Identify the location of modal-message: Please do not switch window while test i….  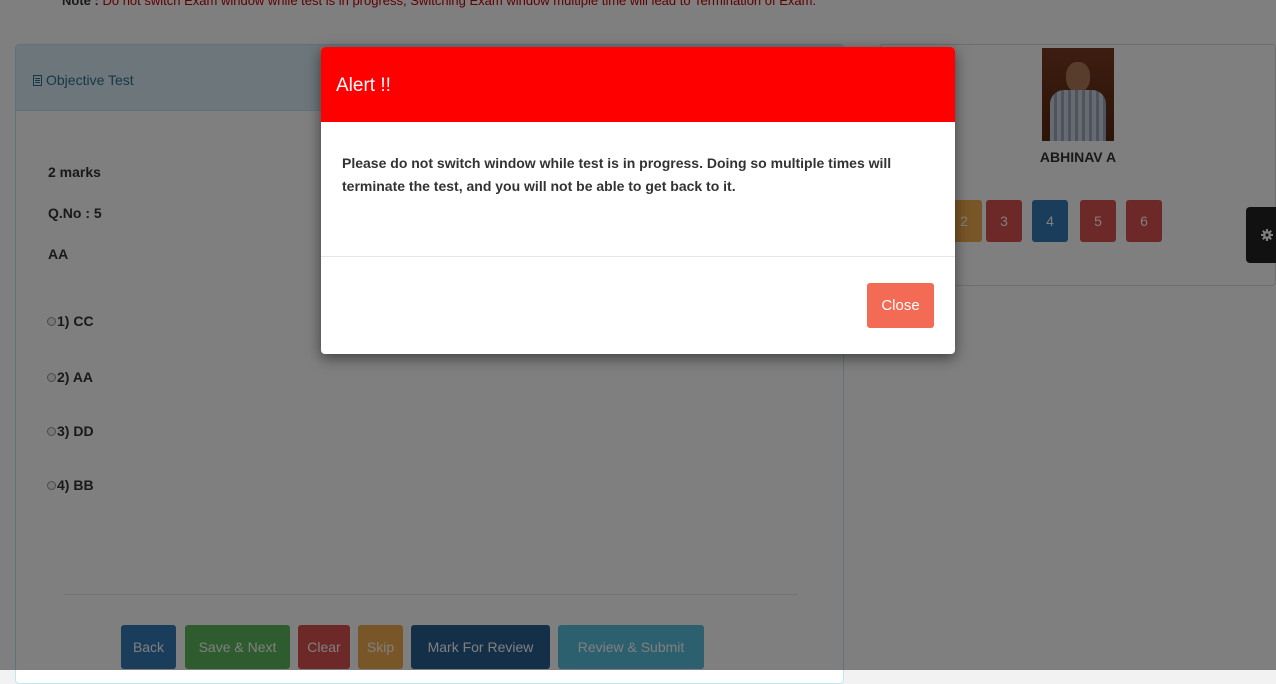
(638, 189).